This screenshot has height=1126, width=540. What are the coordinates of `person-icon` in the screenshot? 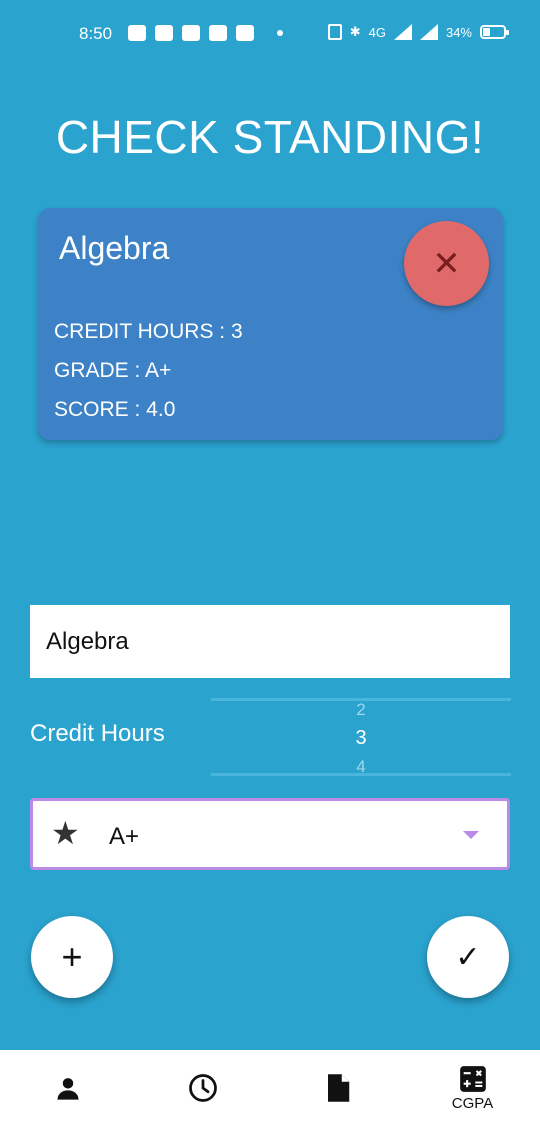 It's located at (67, 1089).